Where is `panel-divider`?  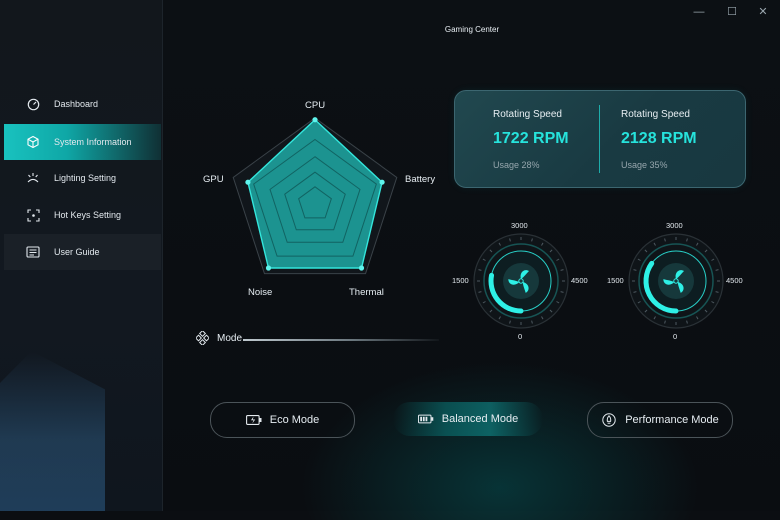 panel-divider is located at coordinates (599, 139).